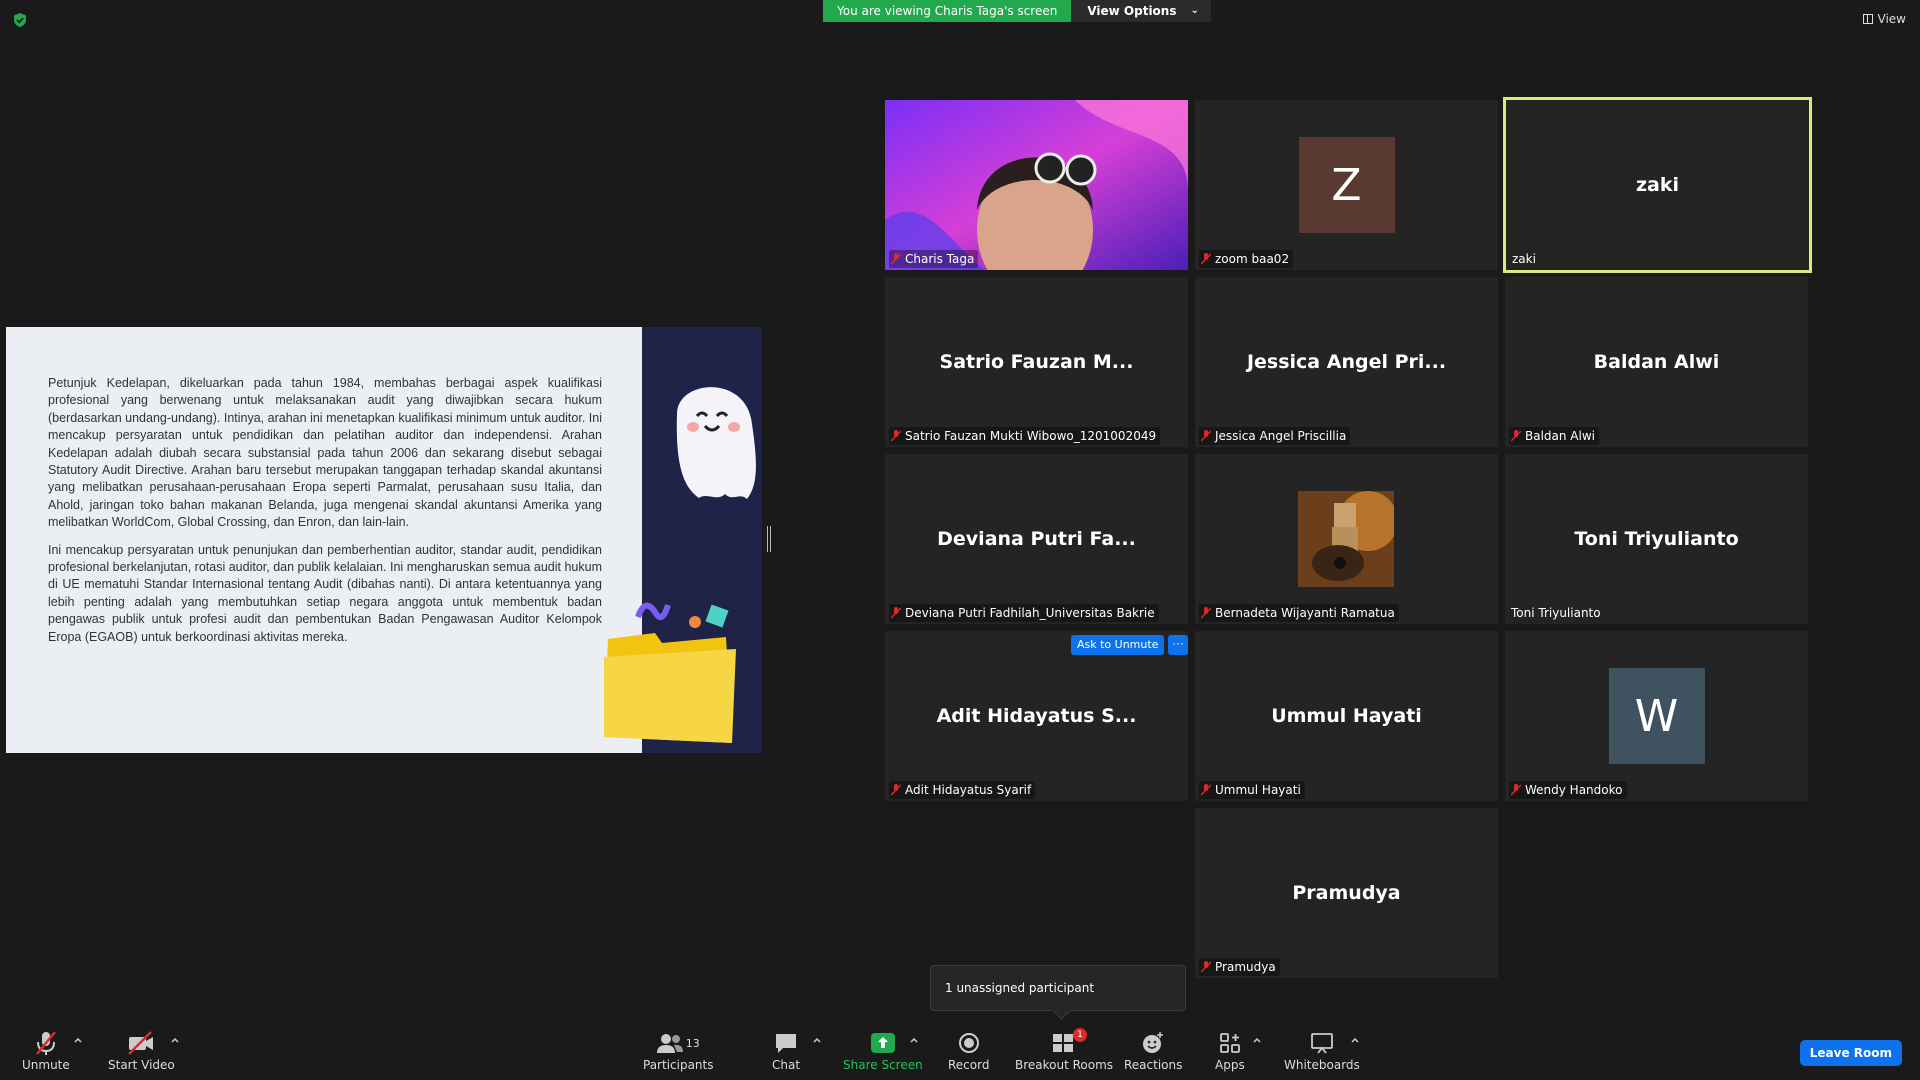 This screenshot has height=1080, width=1920. Describe the element at coordinates (1346, 539) in the screenshot. I see `video-tile-bernadeta: Bernadeta Wijayanti Ramatua` at that location.